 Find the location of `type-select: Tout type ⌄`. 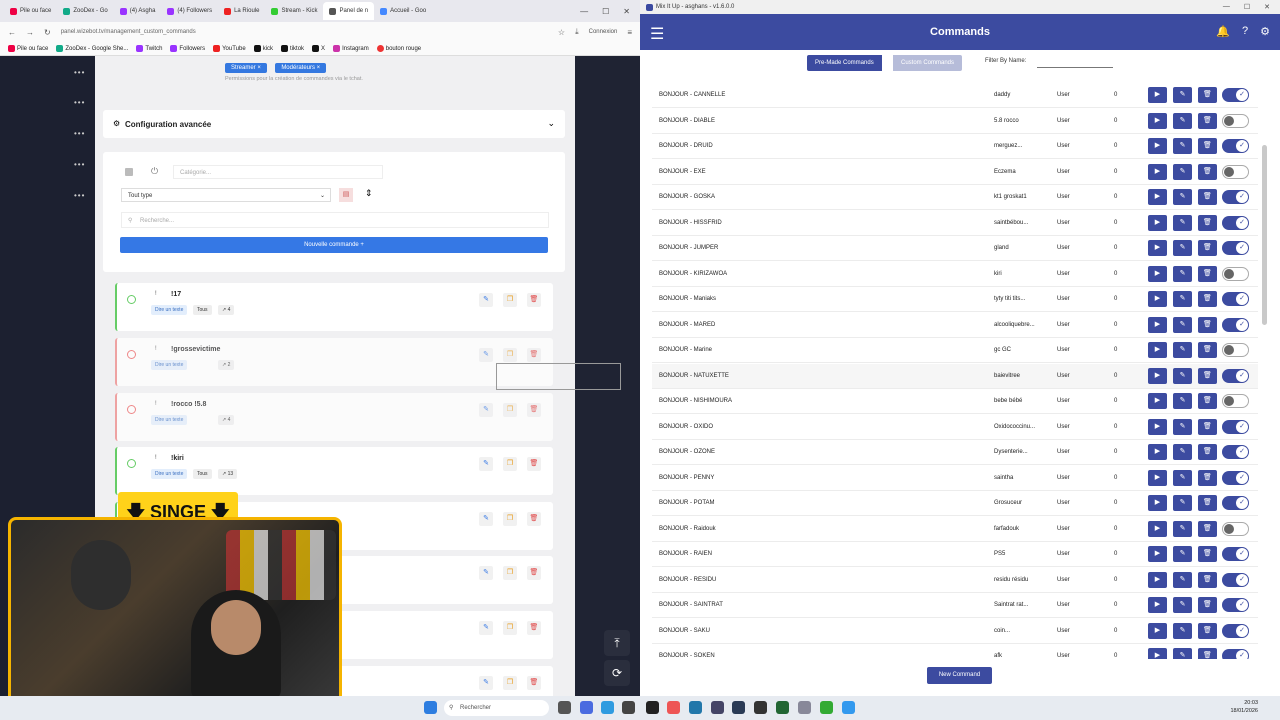

type-select: Tout type ⌄ is located at coordinates (226, 195).